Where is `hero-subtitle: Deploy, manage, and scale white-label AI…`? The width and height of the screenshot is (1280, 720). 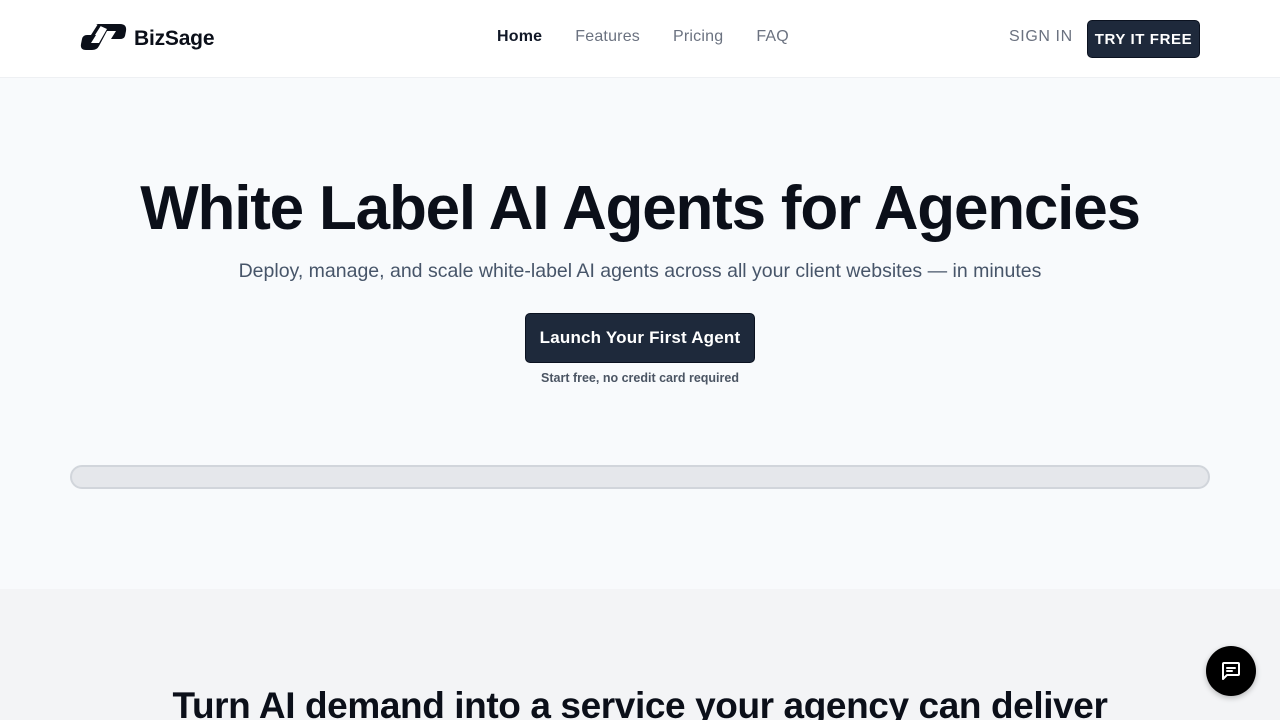 hero-subtitle: Deploy, manage, and scale white-label AI… is located at coordinates (640, 271).